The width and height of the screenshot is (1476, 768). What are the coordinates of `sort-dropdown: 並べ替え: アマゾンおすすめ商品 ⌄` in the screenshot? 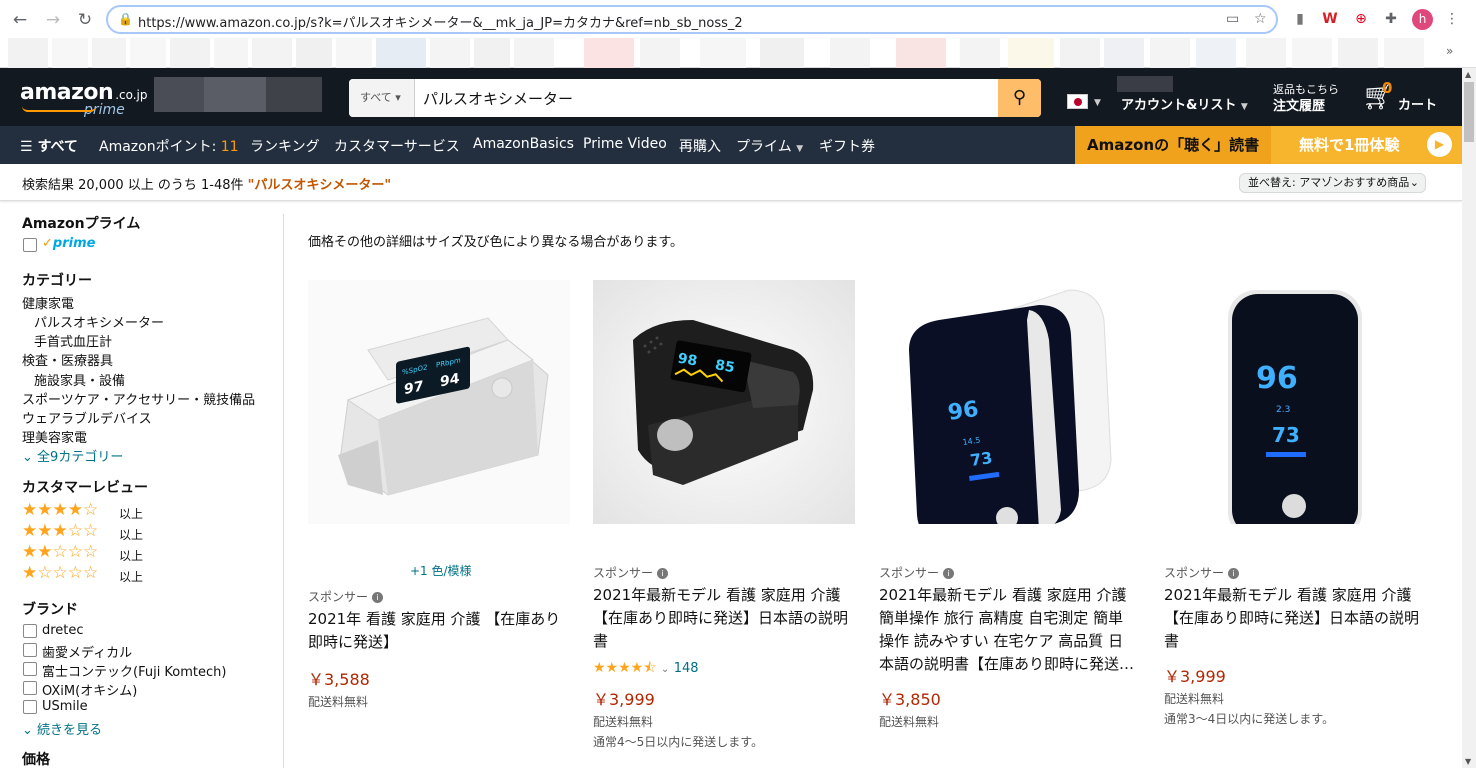 It's located at (1332, 183).